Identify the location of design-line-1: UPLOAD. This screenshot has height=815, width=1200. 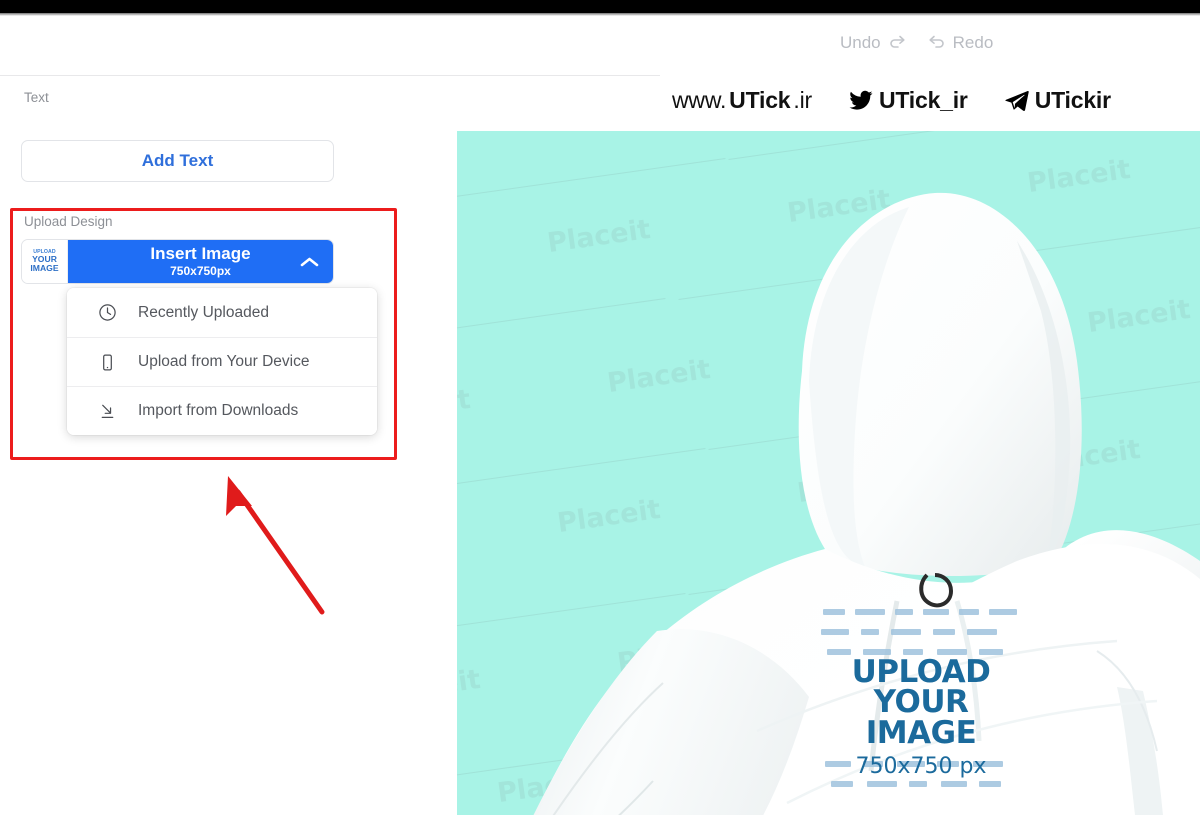
(921, 672).